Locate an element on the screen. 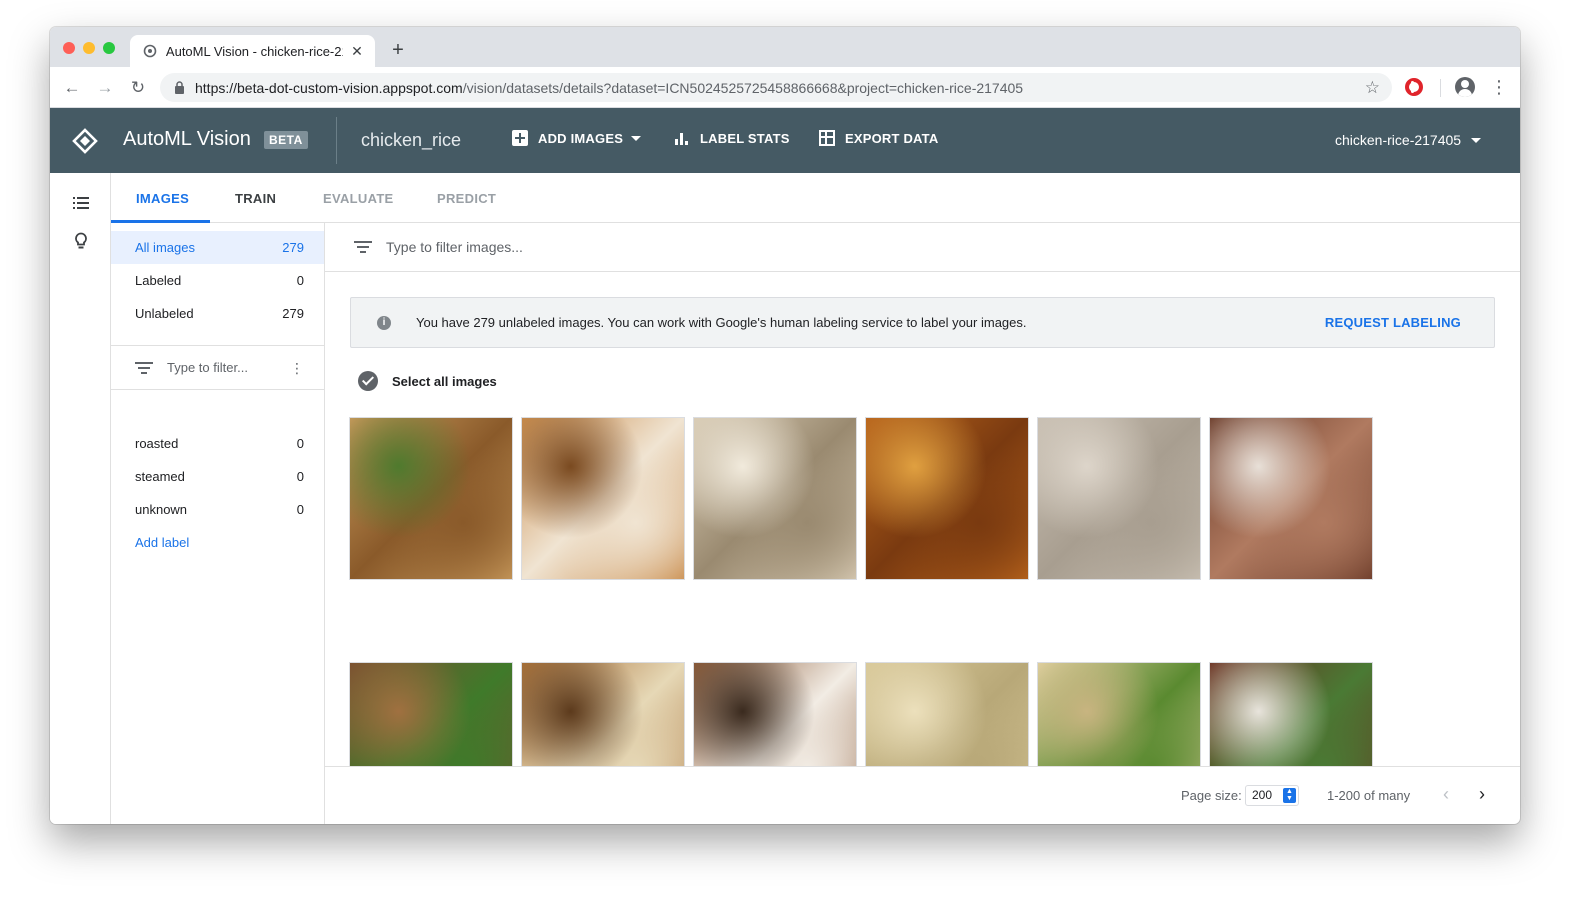  label-name: unknown is located at coordinates (161, 509).